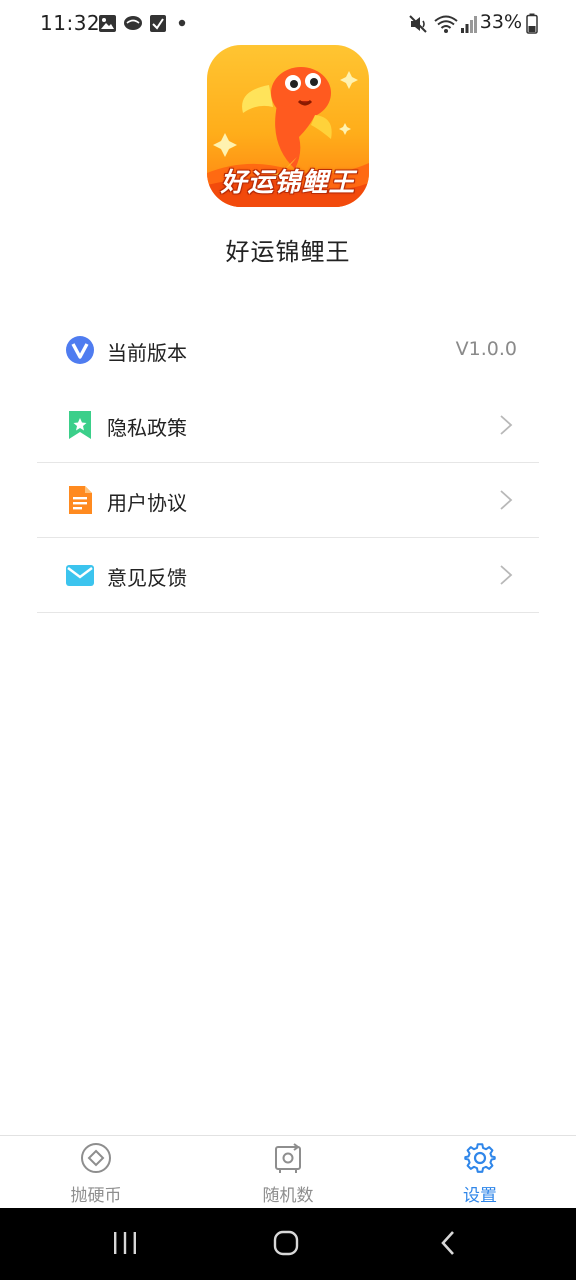  What do you see at coordinates (133, 23) in the screenshot?
I see `chat-bubble-icon` at bounding box center [133, 23].